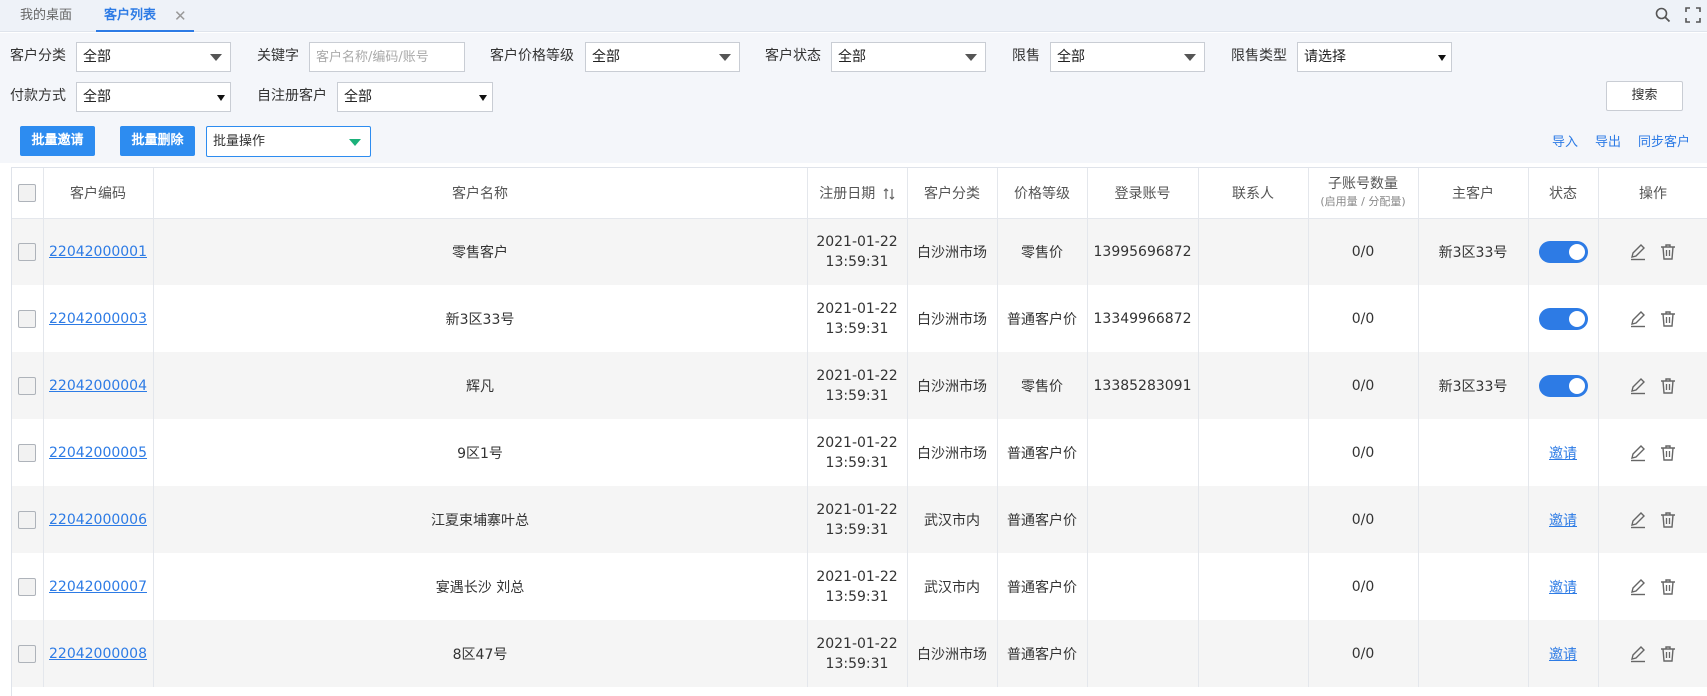 This screenshot has height=696, width=1707. I want to click on reg-date: 2021-01-22, so click(857, 241).